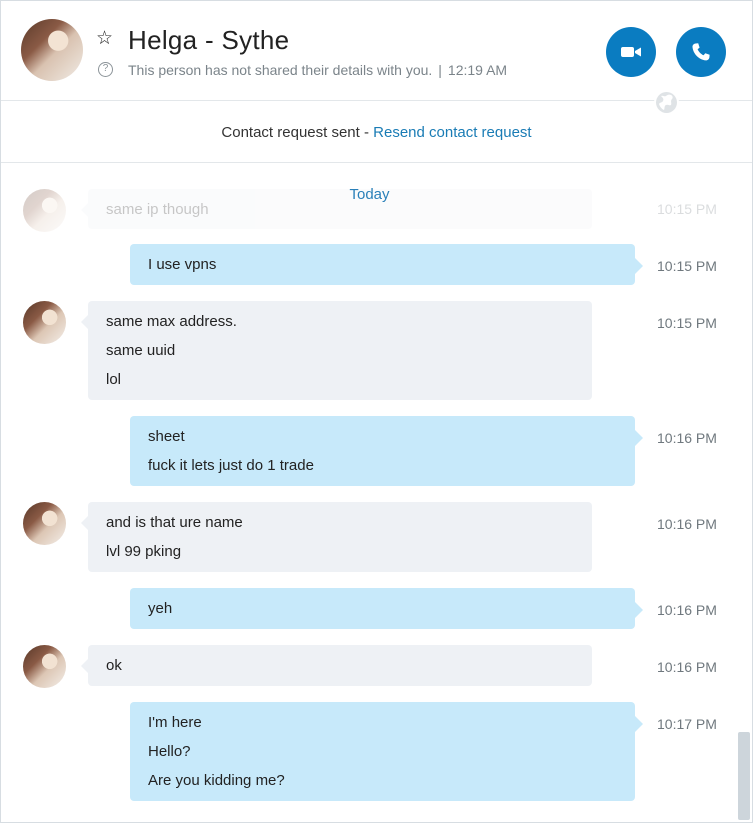 The height and width of the screenshot is (823, 753). Describe the element at coordinates (208, 40) in the screenshot. I see `contact-name: Helga - Sythe` at that location.